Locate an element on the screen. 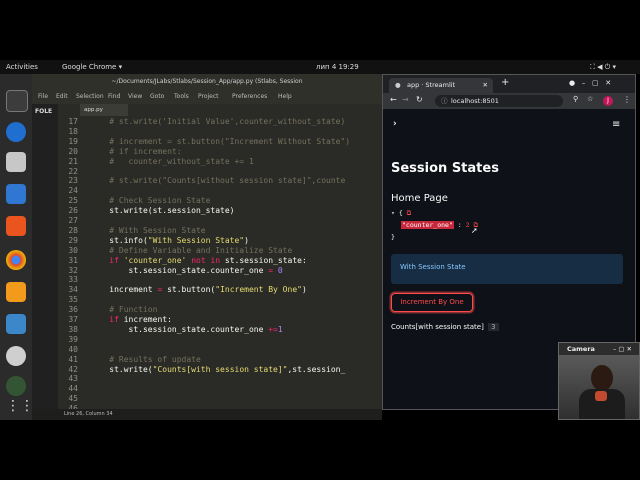 Image resolution: width=640 pixels, height=480 pixels. folders-label: FOLE is located at coordinates (44, 111).